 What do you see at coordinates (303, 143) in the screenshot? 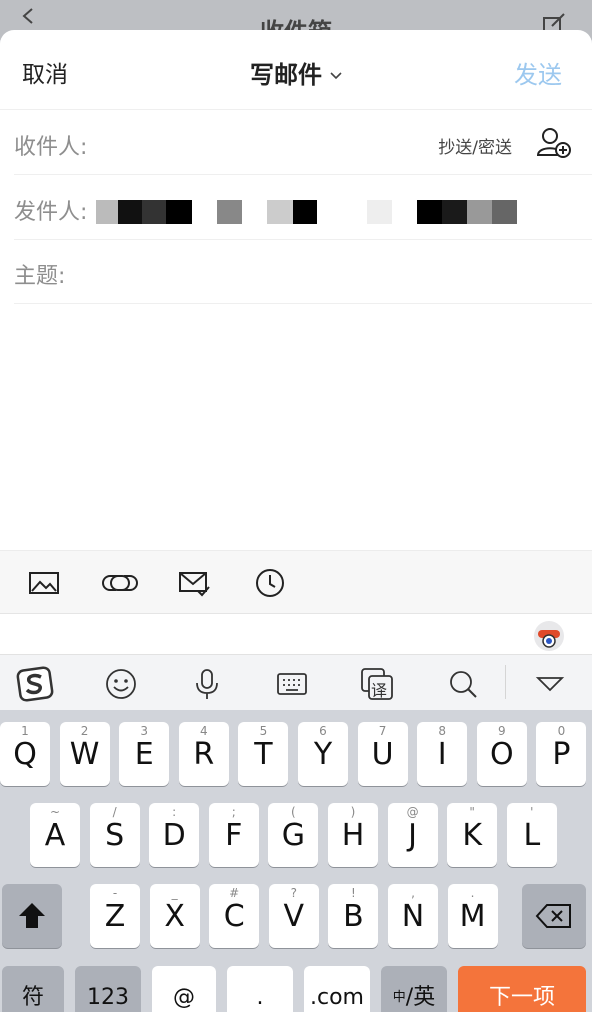
I see `recipient-field: 收件人: 抄送/密送` at bounding box center [303, 143].